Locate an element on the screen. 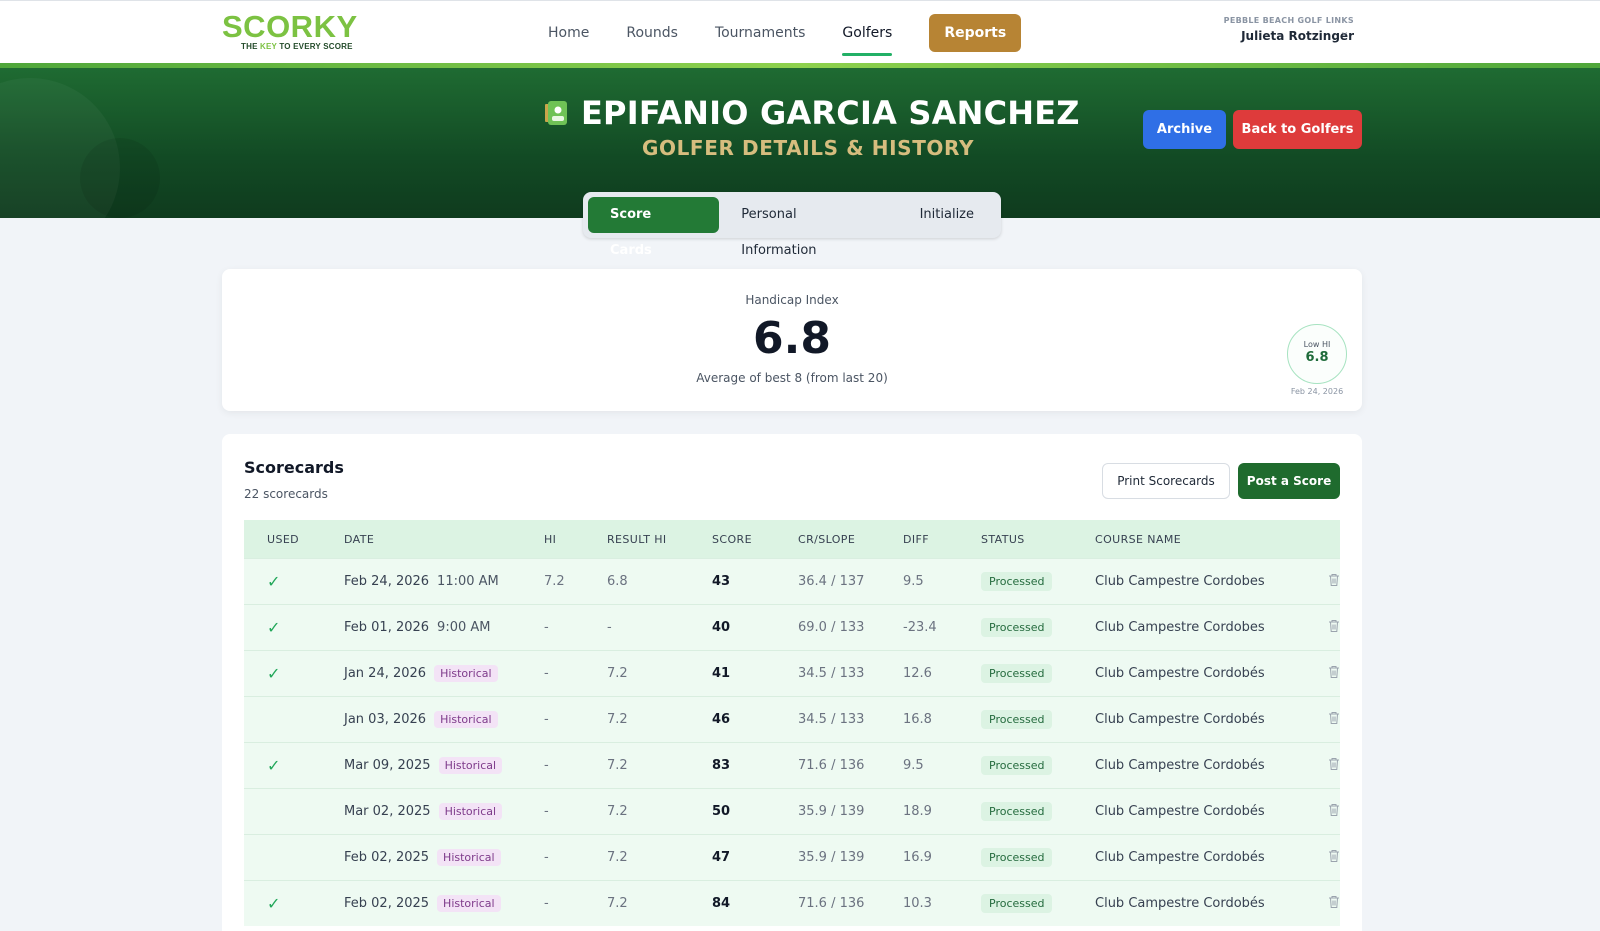 Image resolution: width=1600 pixels, height=931 pixels. id-card-icon is located at coordinates (556, 113).